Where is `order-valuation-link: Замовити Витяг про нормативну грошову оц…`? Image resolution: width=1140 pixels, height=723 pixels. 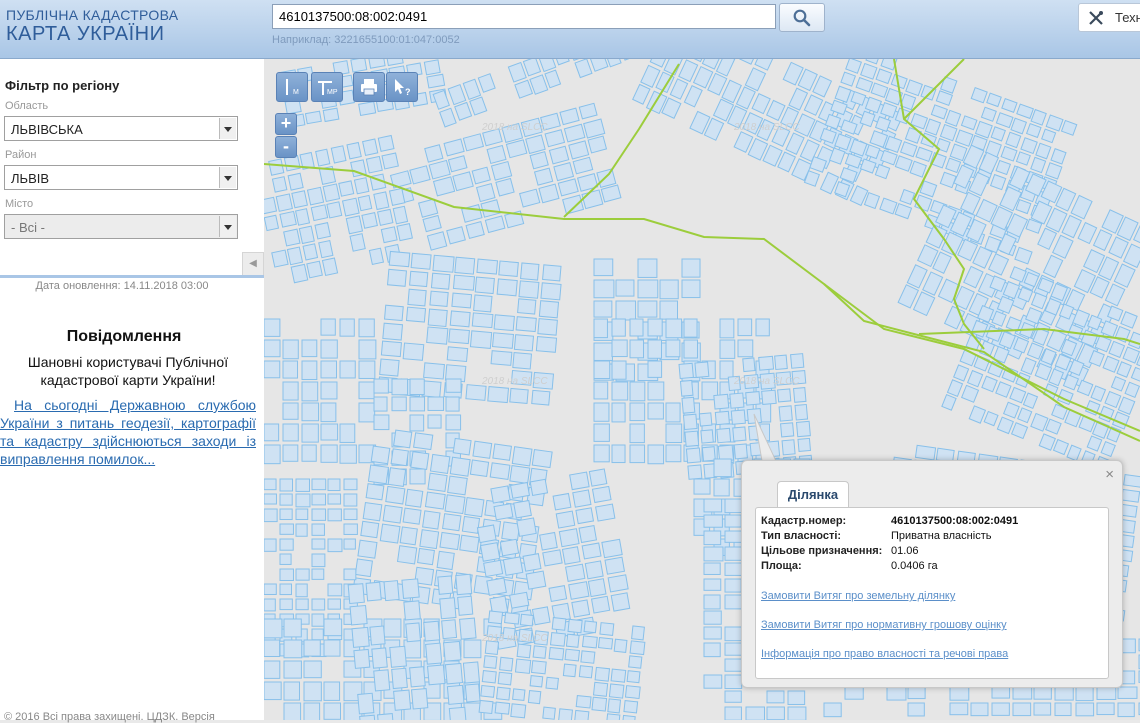 order-valuation-link: Замовити Витяг про нормативну грошову оц… is located at coordinates (884, 625).